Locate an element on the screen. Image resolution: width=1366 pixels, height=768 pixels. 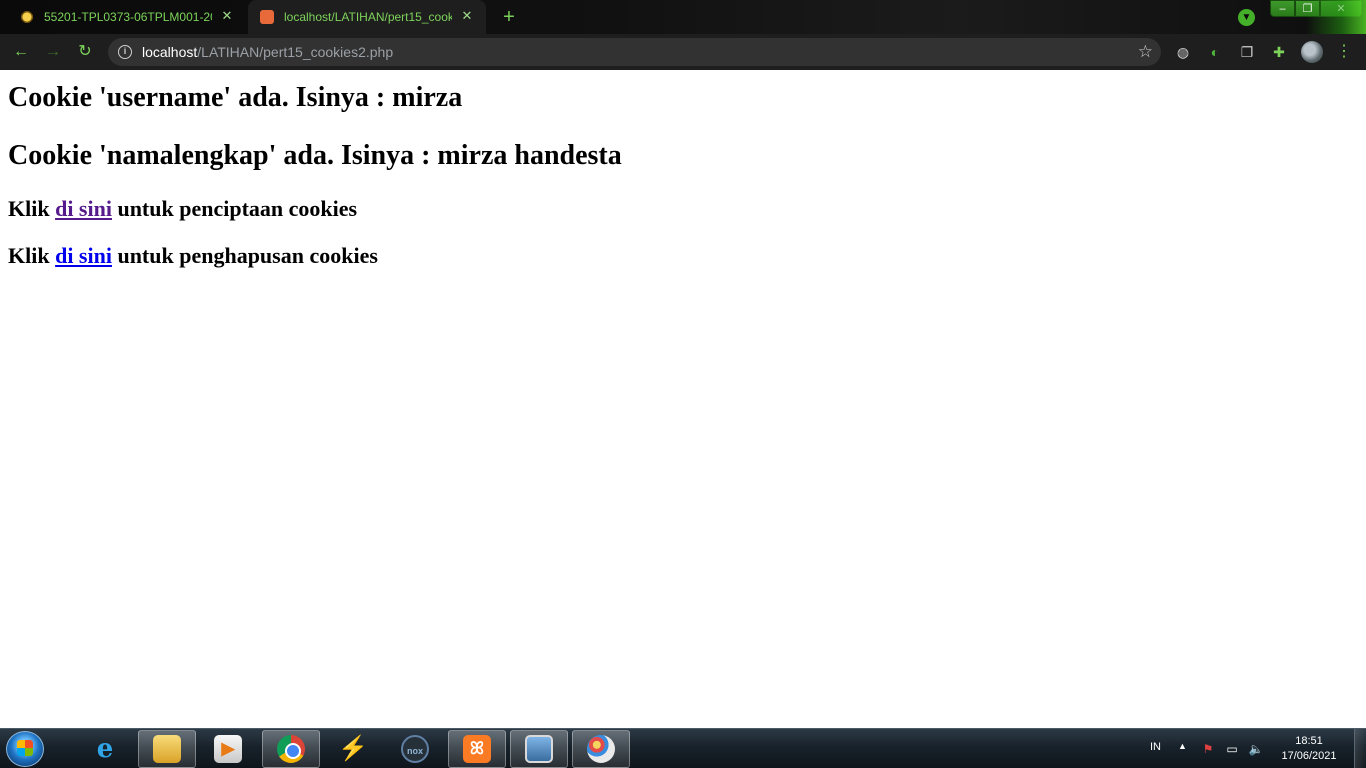
windows-logo-icon is located at coordinates (25, 748).